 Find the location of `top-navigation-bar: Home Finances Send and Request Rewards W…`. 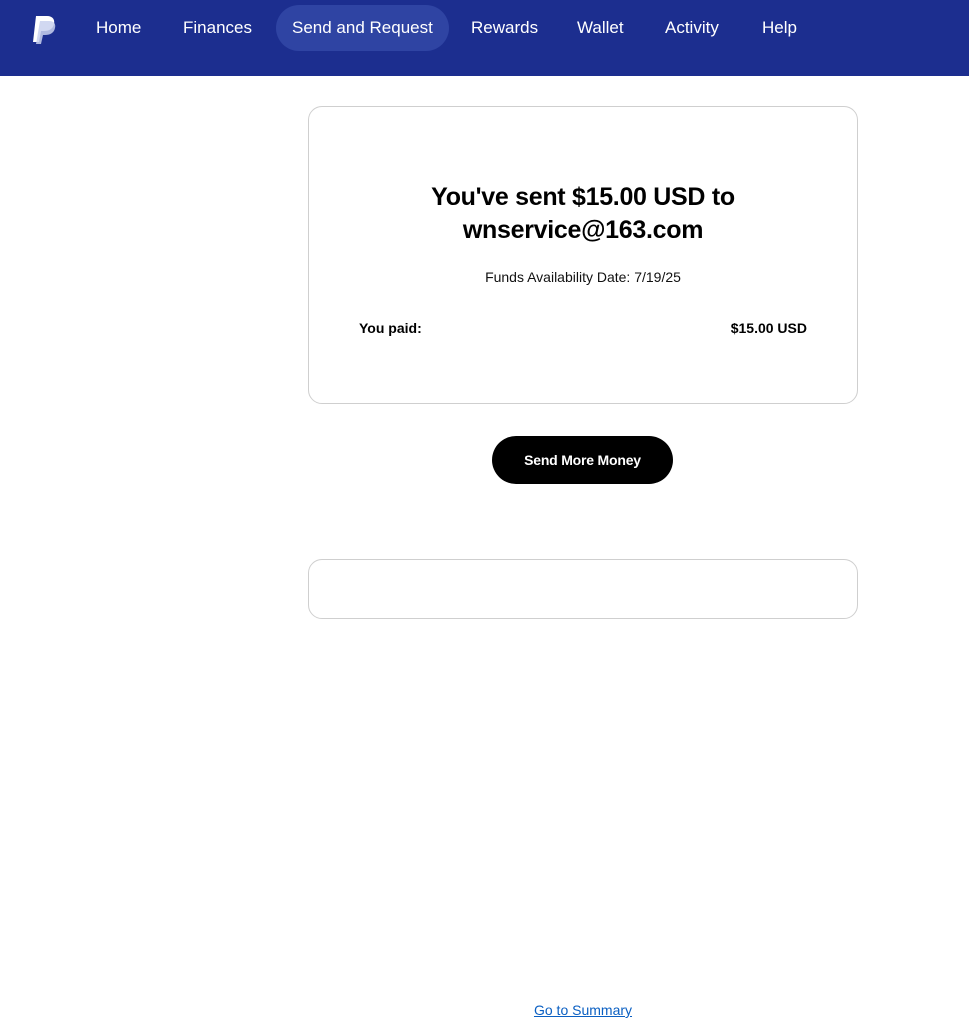

top-navigation-bar: Home Finances Send and Request Rewards W… is located at coordinates (484, 38).